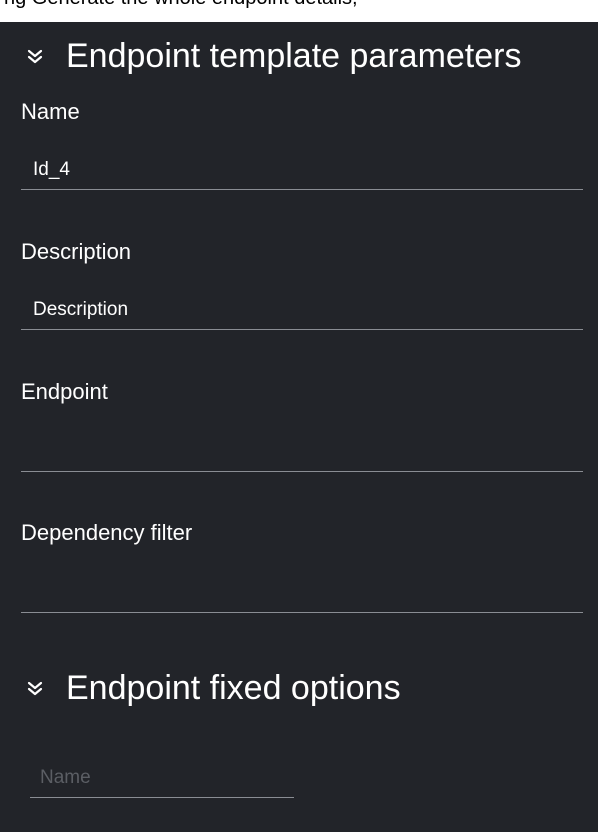  Describe the element at coordinates (302, 170) in the screenshot. I see `name-input` at that location.